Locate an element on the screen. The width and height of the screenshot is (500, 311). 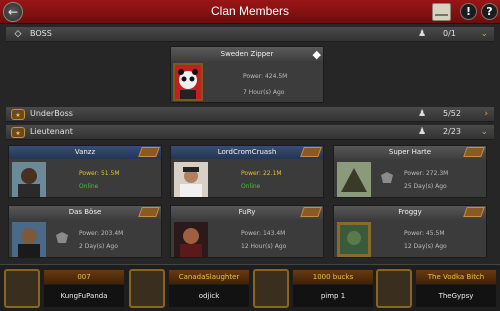
member-name: Sweden Zipper is located at coordinates (247, 54).